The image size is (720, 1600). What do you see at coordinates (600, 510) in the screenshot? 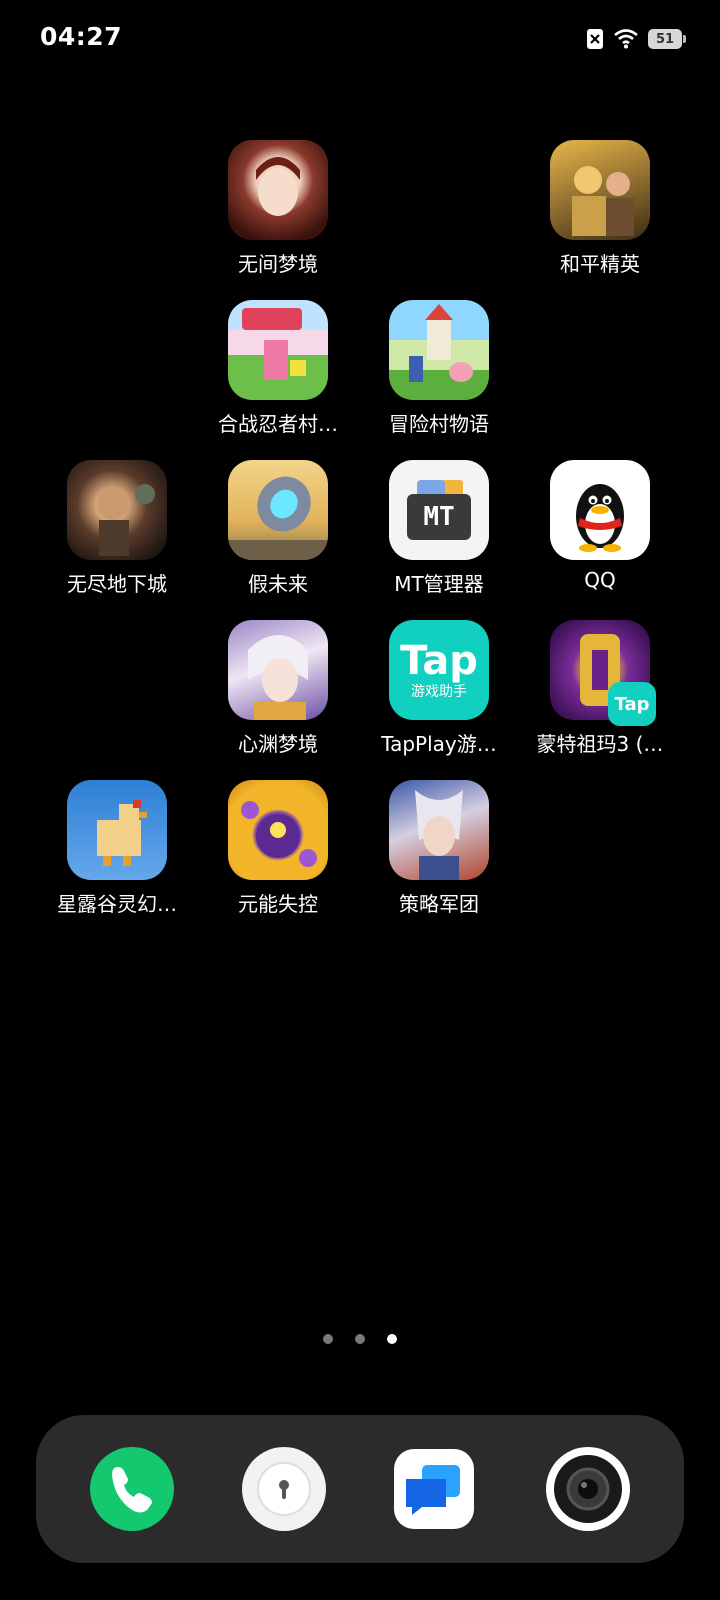
I see `qq-penguin-icon` at bounding box center [600, 510].